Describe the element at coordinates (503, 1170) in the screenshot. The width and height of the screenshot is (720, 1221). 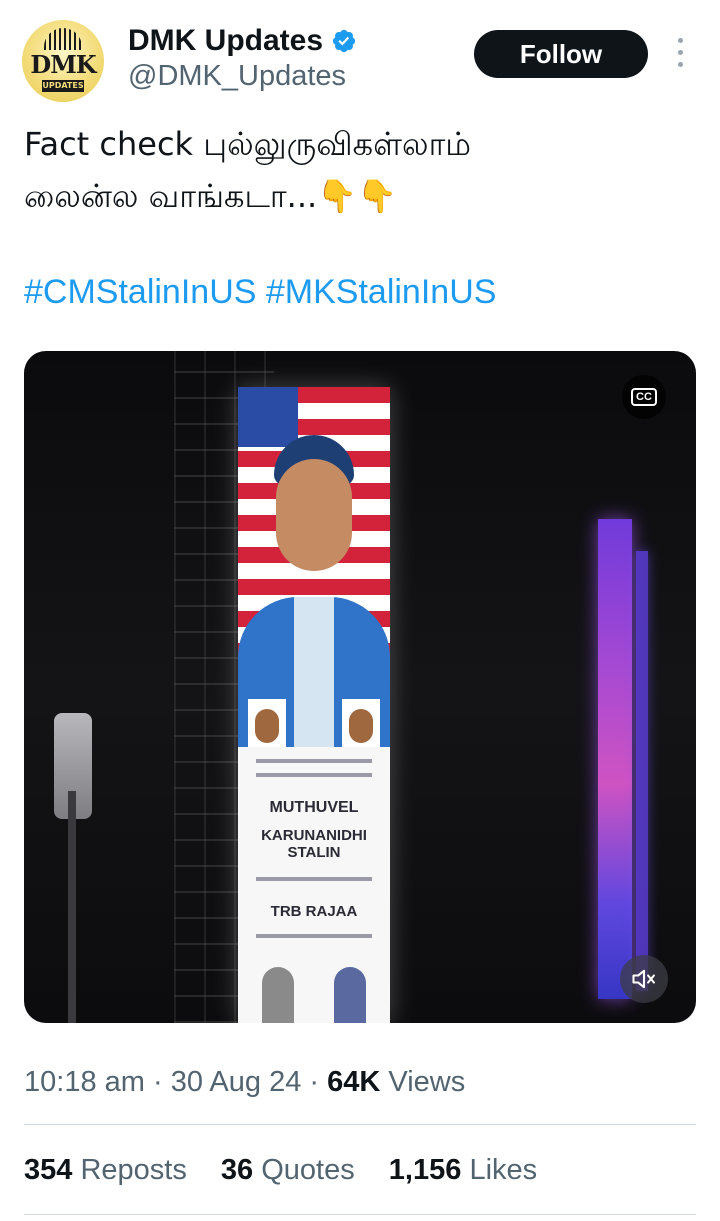
I see `likes-label: Likes` at that location.